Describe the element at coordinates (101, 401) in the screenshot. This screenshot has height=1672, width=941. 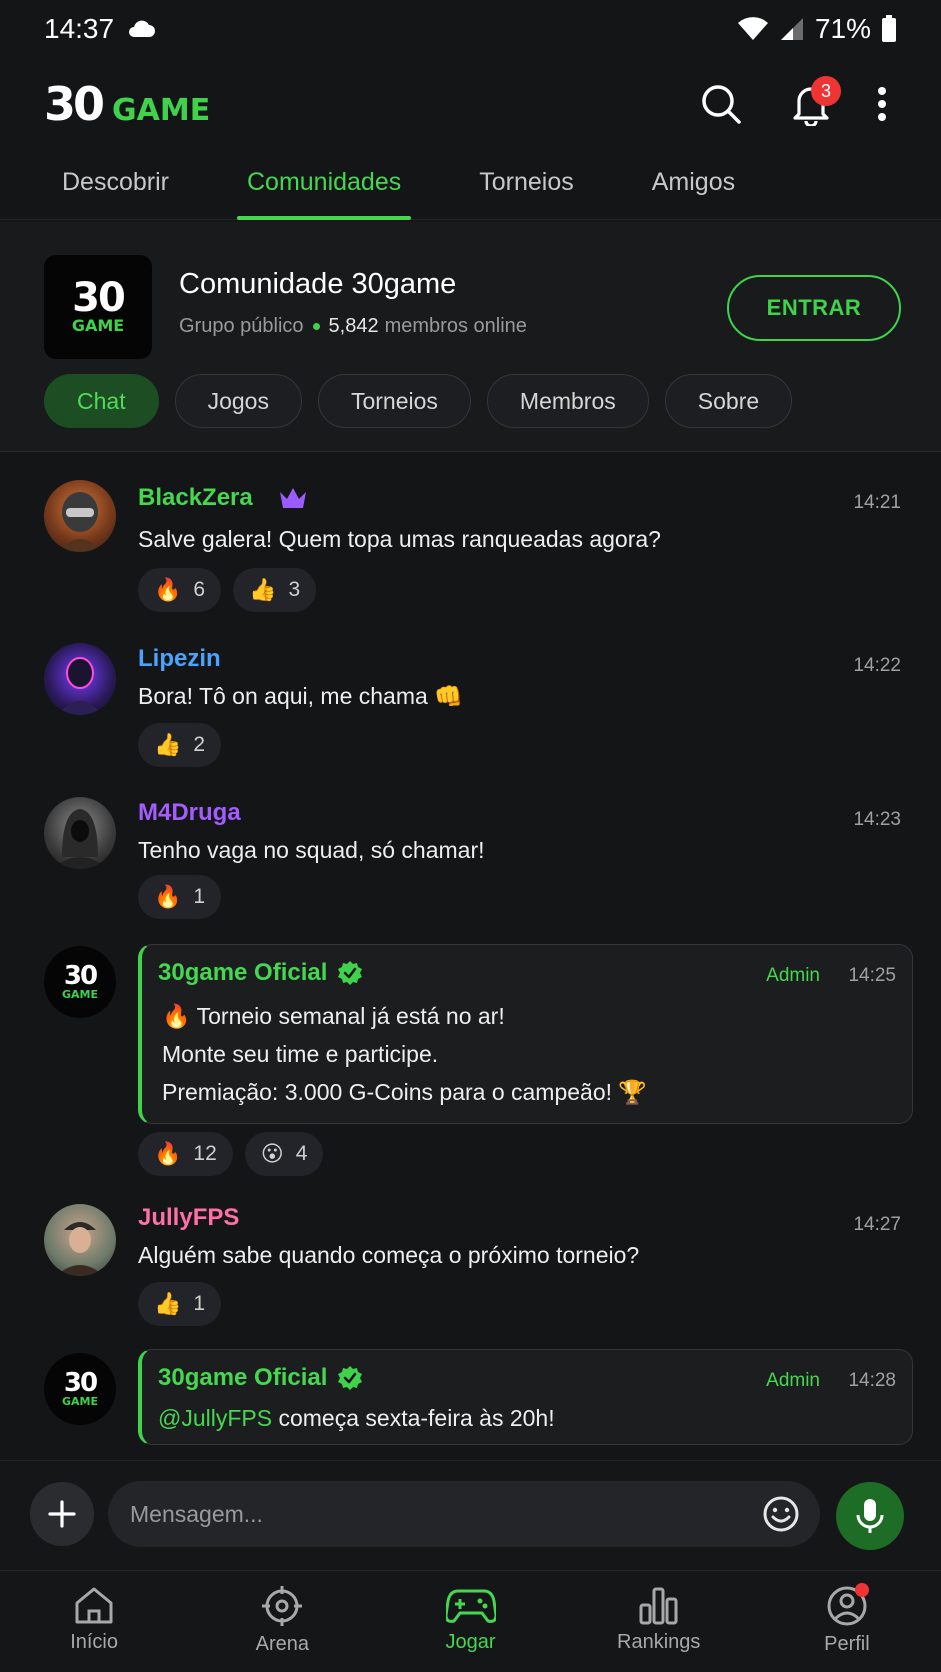
I see `pill-chat: Chat` at that location.